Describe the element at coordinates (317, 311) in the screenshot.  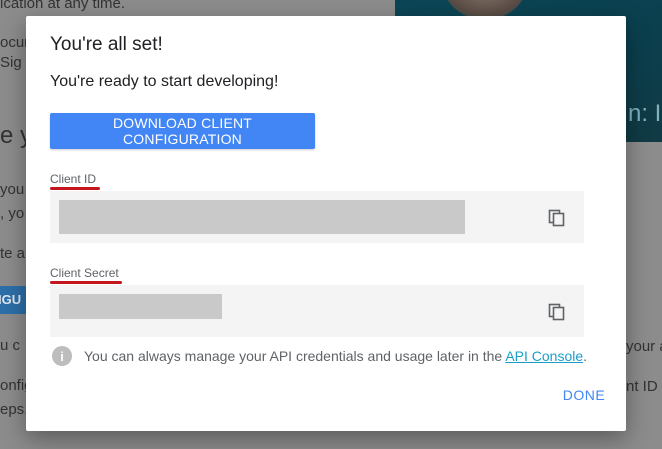
I see `client-secret-field` at that location.